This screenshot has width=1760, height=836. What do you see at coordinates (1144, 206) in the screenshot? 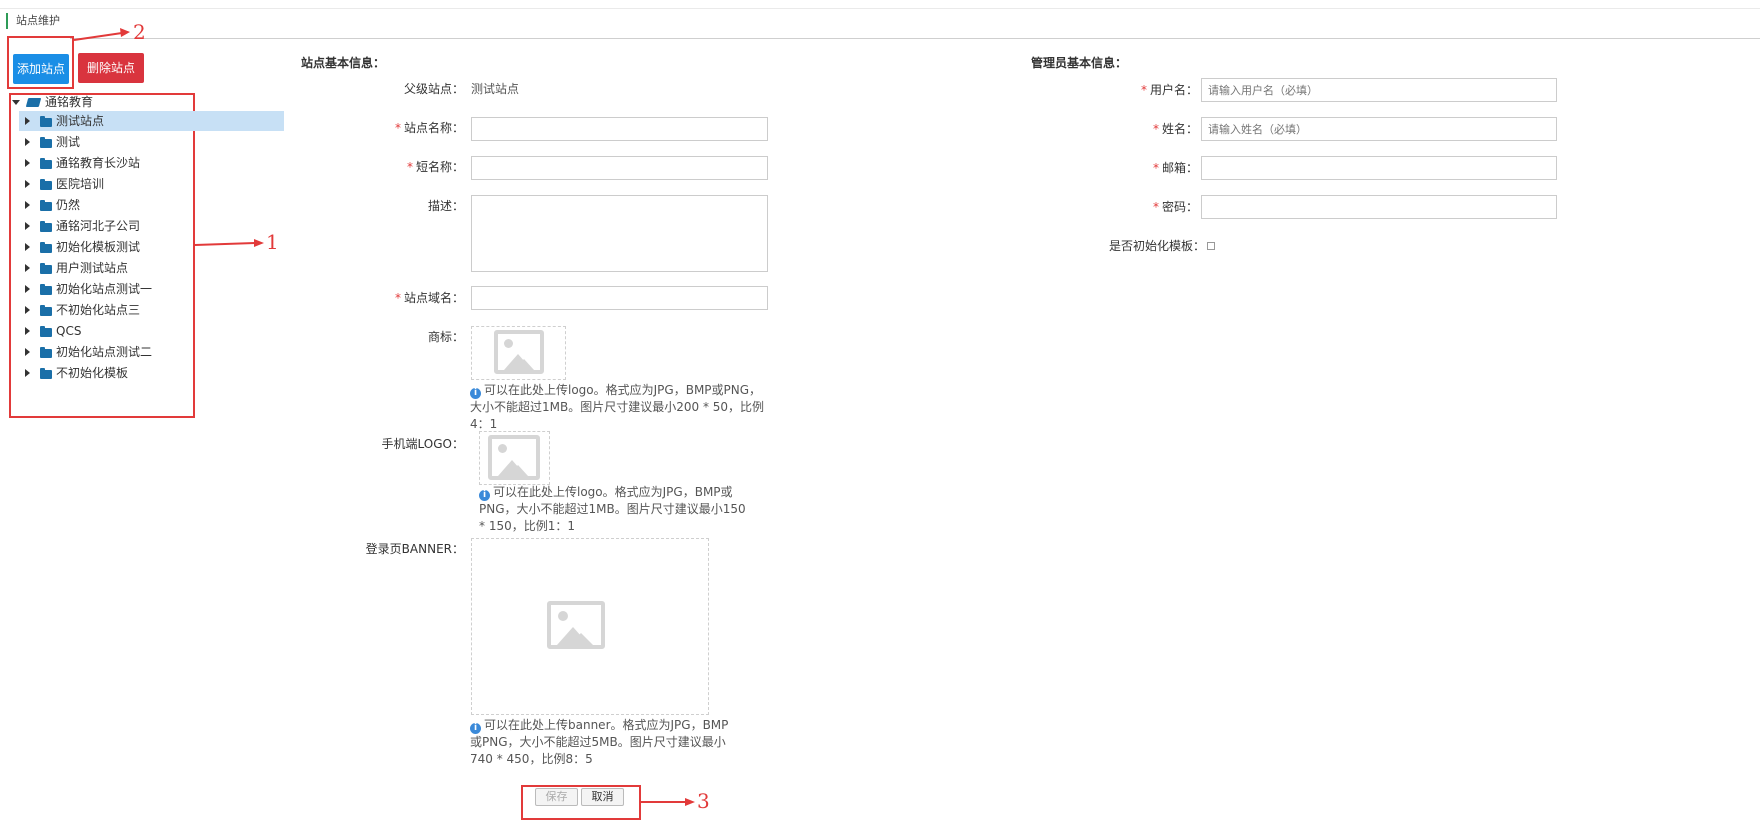
I see `password-label: * 密码：` at bounding box center [1144, 206].